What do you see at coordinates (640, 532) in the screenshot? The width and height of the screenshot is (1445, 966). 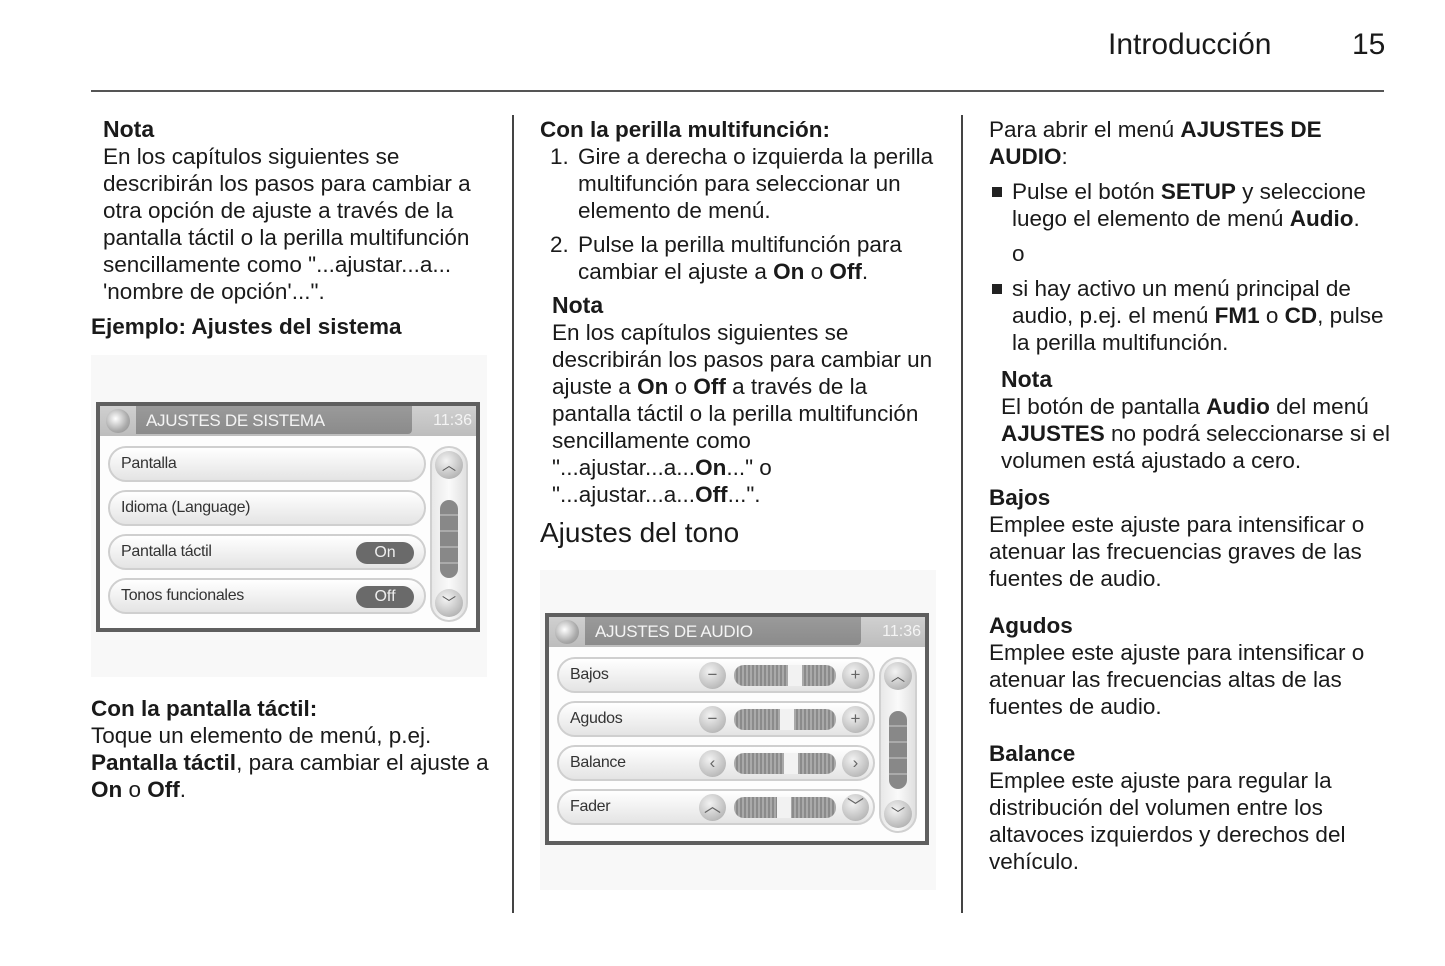 I see `tone-heading: Ajustes del tono` at bounding box center [640, 532].